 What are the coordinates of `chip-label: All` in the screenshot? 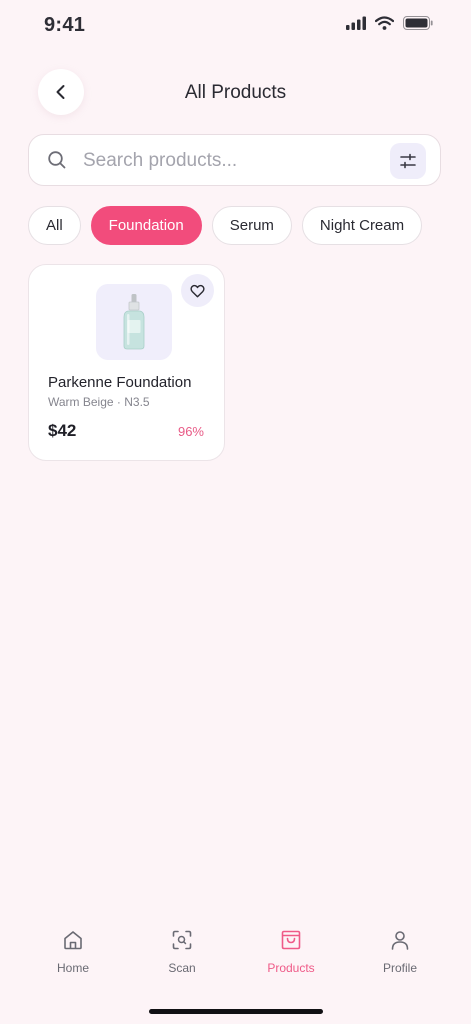 It's located at (54, 225).